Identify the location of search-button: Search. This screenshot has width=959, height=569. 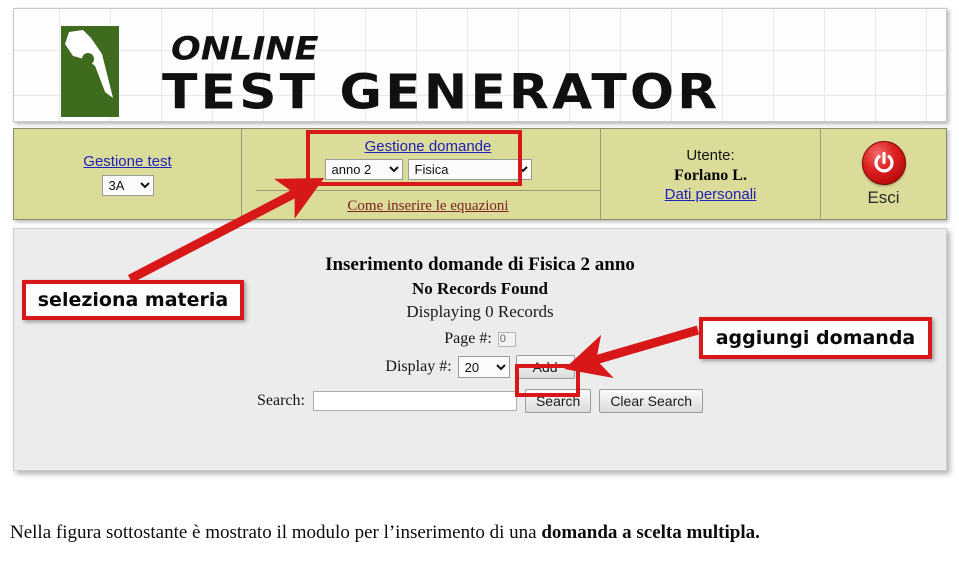
(558, 401).